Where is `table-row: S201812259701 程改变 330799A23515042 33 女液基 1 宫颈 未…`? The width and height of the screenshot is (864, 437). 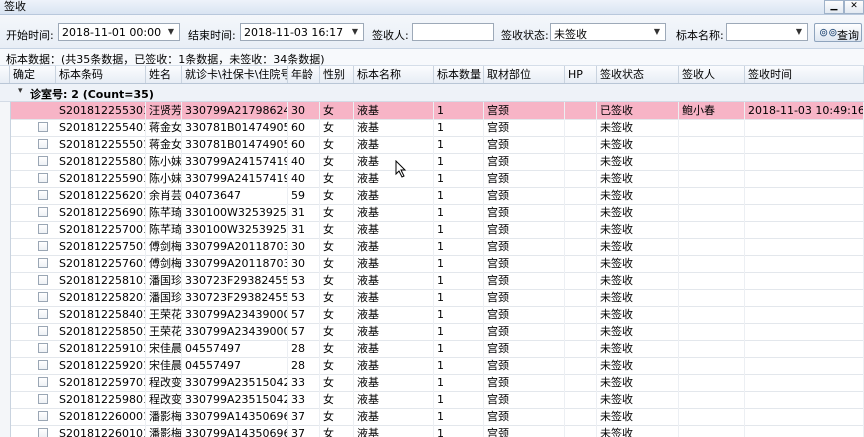 table-row: S201812259701 程改变 330799A23515042 33 女液基 1 宫颈 未… is located at coordinates (432, 383).